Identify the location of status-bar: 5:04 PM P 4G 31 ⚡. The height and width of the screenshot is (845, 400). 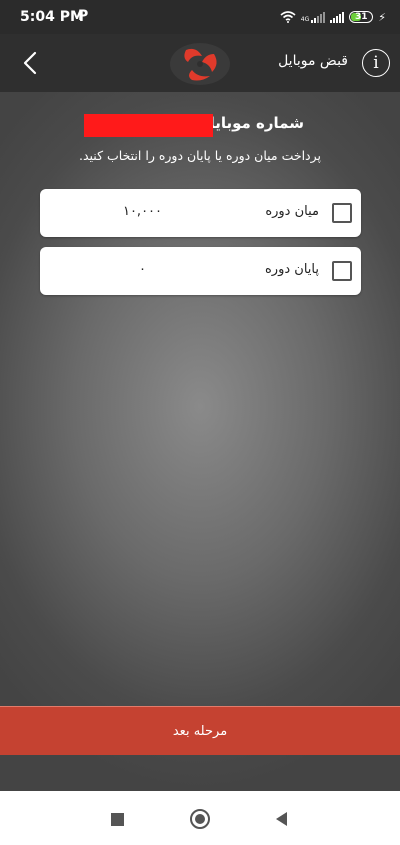
(200, 17).